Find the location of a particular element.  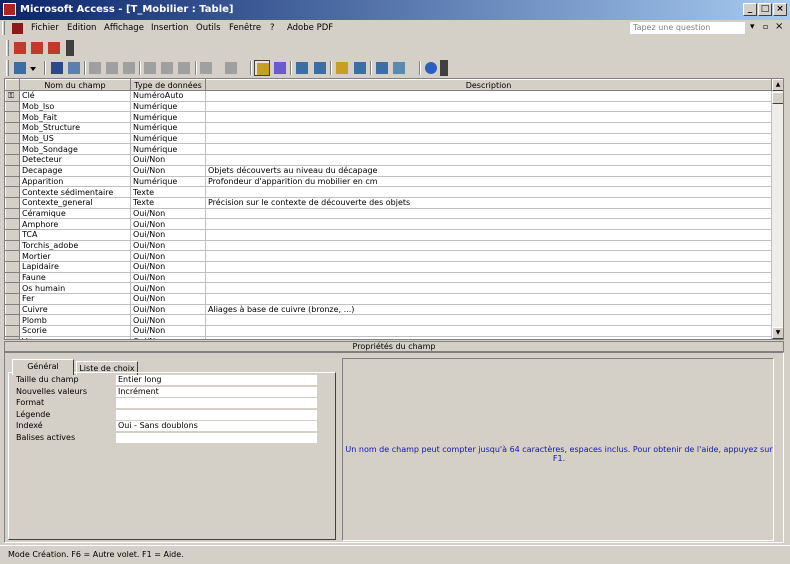

field-name-cell: Céramique is located at coordinates (75, 213).